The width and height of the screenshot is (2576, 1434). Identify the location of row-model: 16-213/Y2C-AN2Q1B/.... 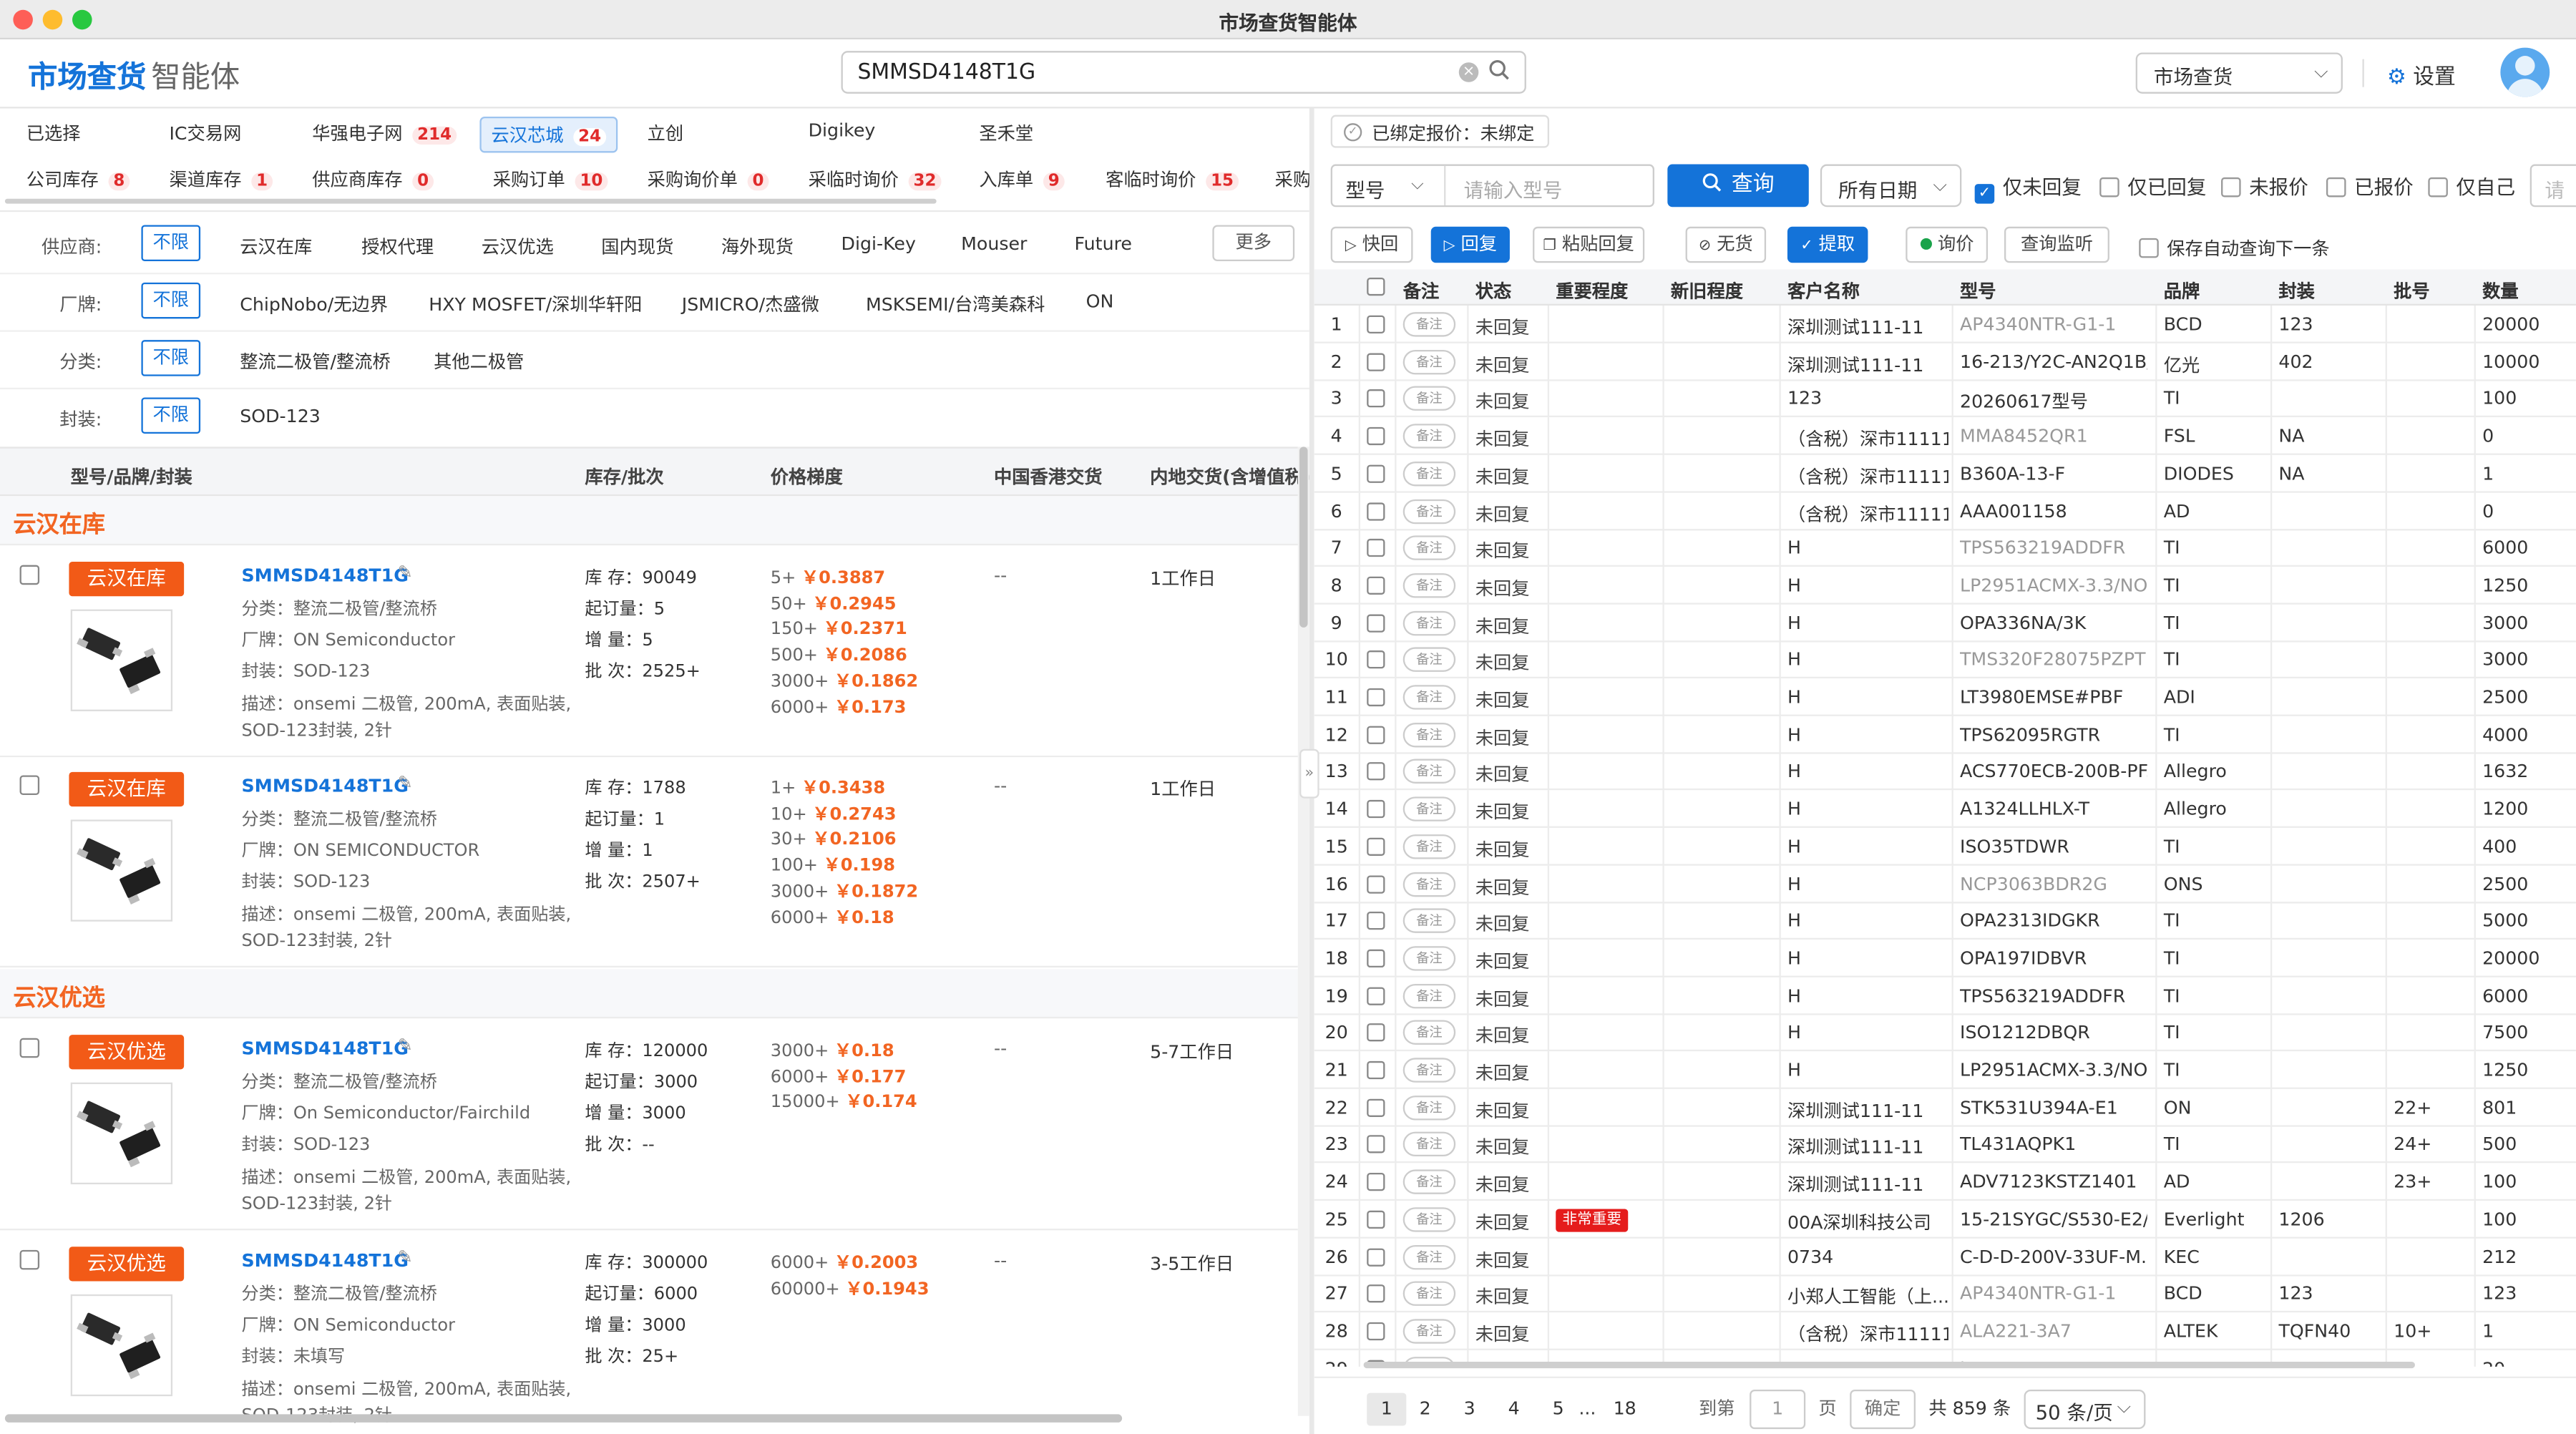
(2053, 362).